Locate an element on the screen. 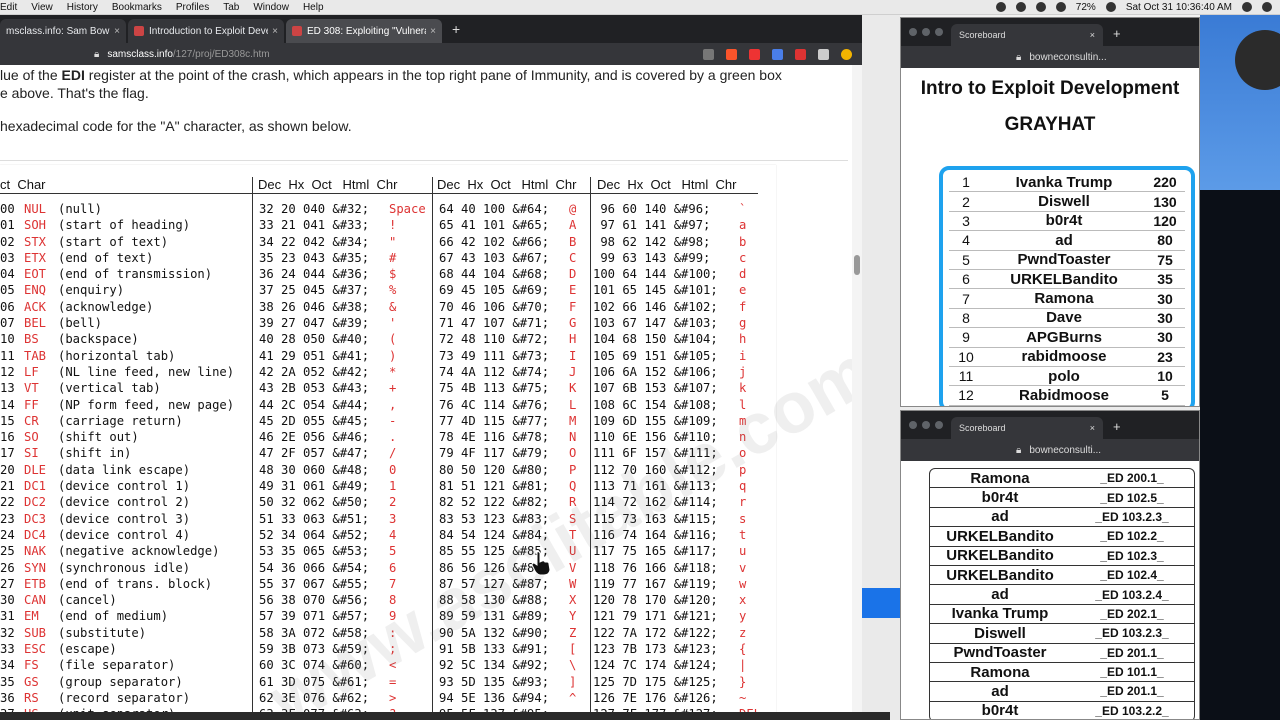  tab-samsclass: msclass.info: Sam Bowne Cla × is located at coordinates (63, 31).